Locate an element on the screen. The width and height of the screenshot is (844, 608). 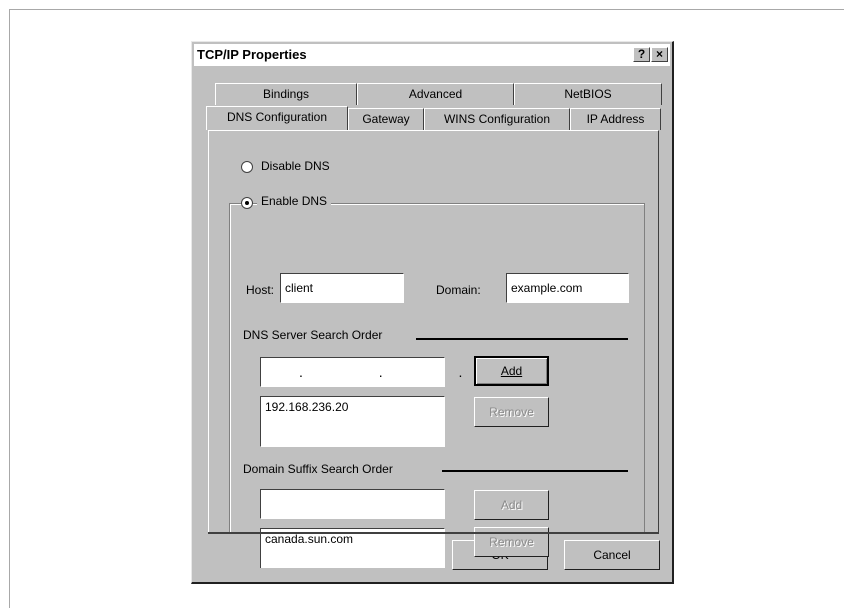
domain-suffix-input is located at coordinates (352, 504).